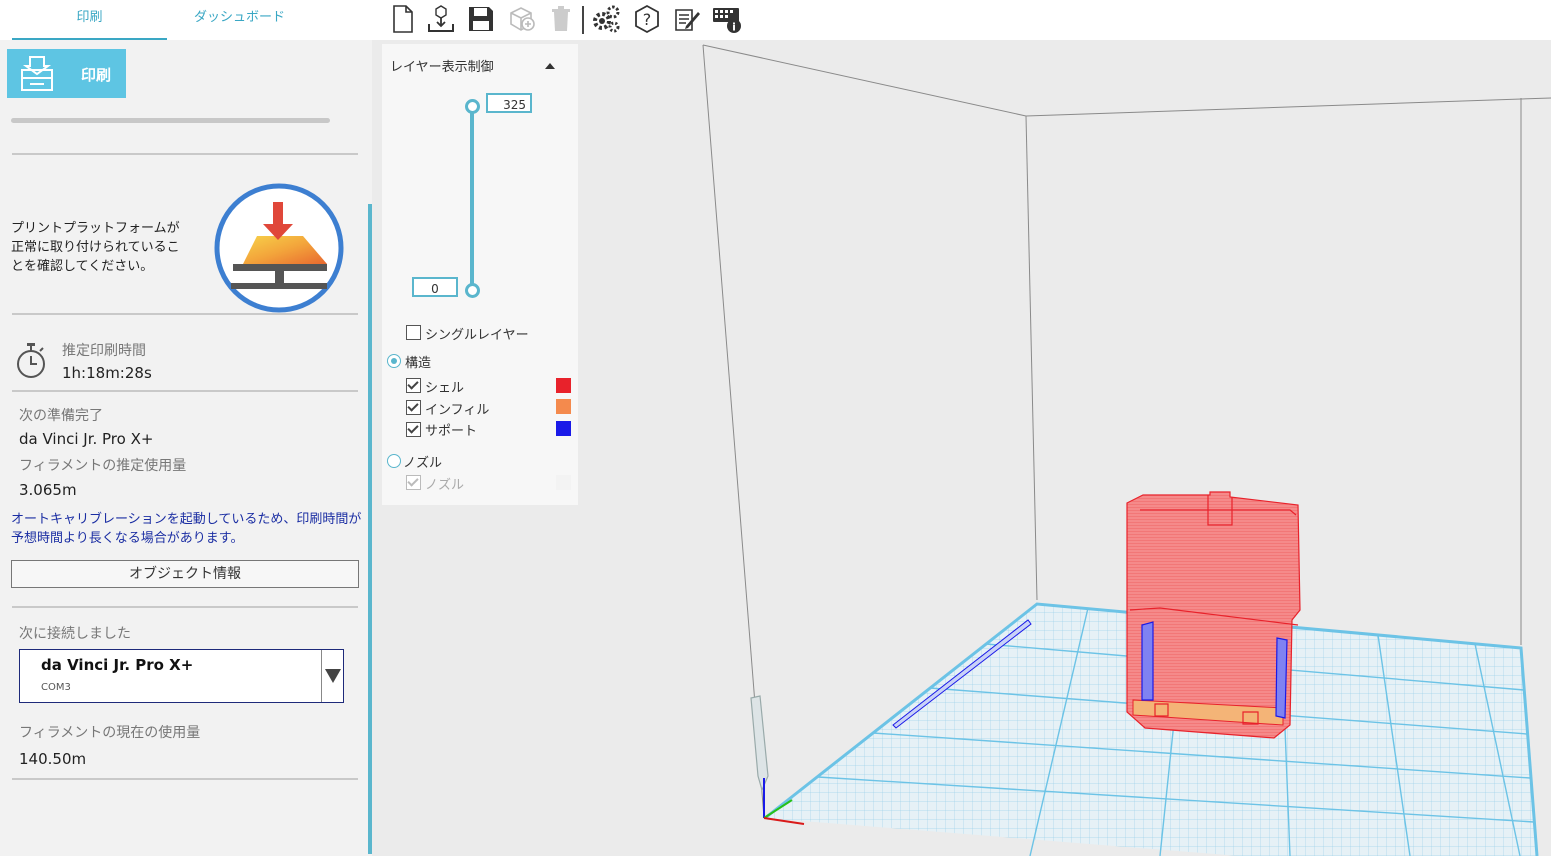 Image resolution: width=1551 pixels, height=856 pixels. What do you see at coordinates (37, 73) in the screenshot?
I see `printer-icon` at bounding box center [37, 73].